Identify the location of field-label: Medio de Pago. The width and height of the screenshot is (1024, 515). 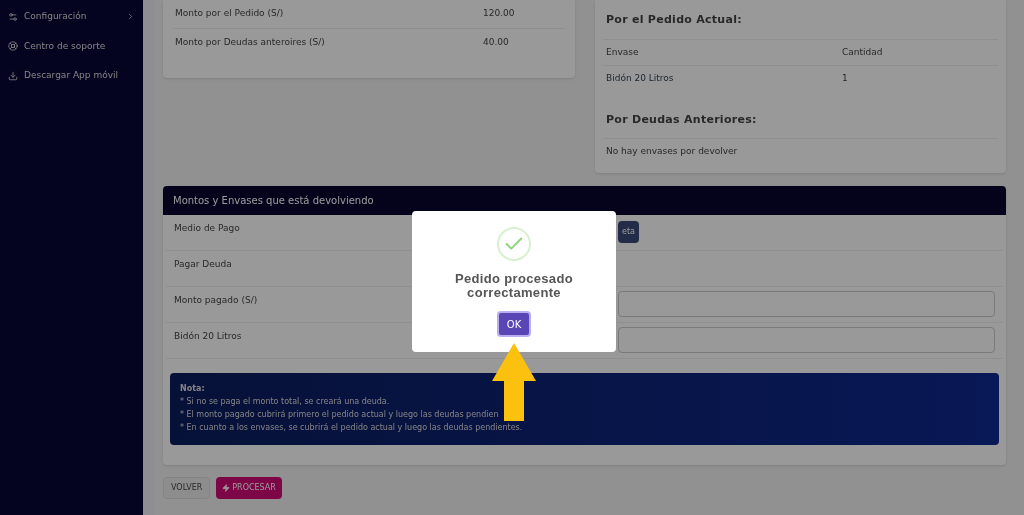
(207, 227).